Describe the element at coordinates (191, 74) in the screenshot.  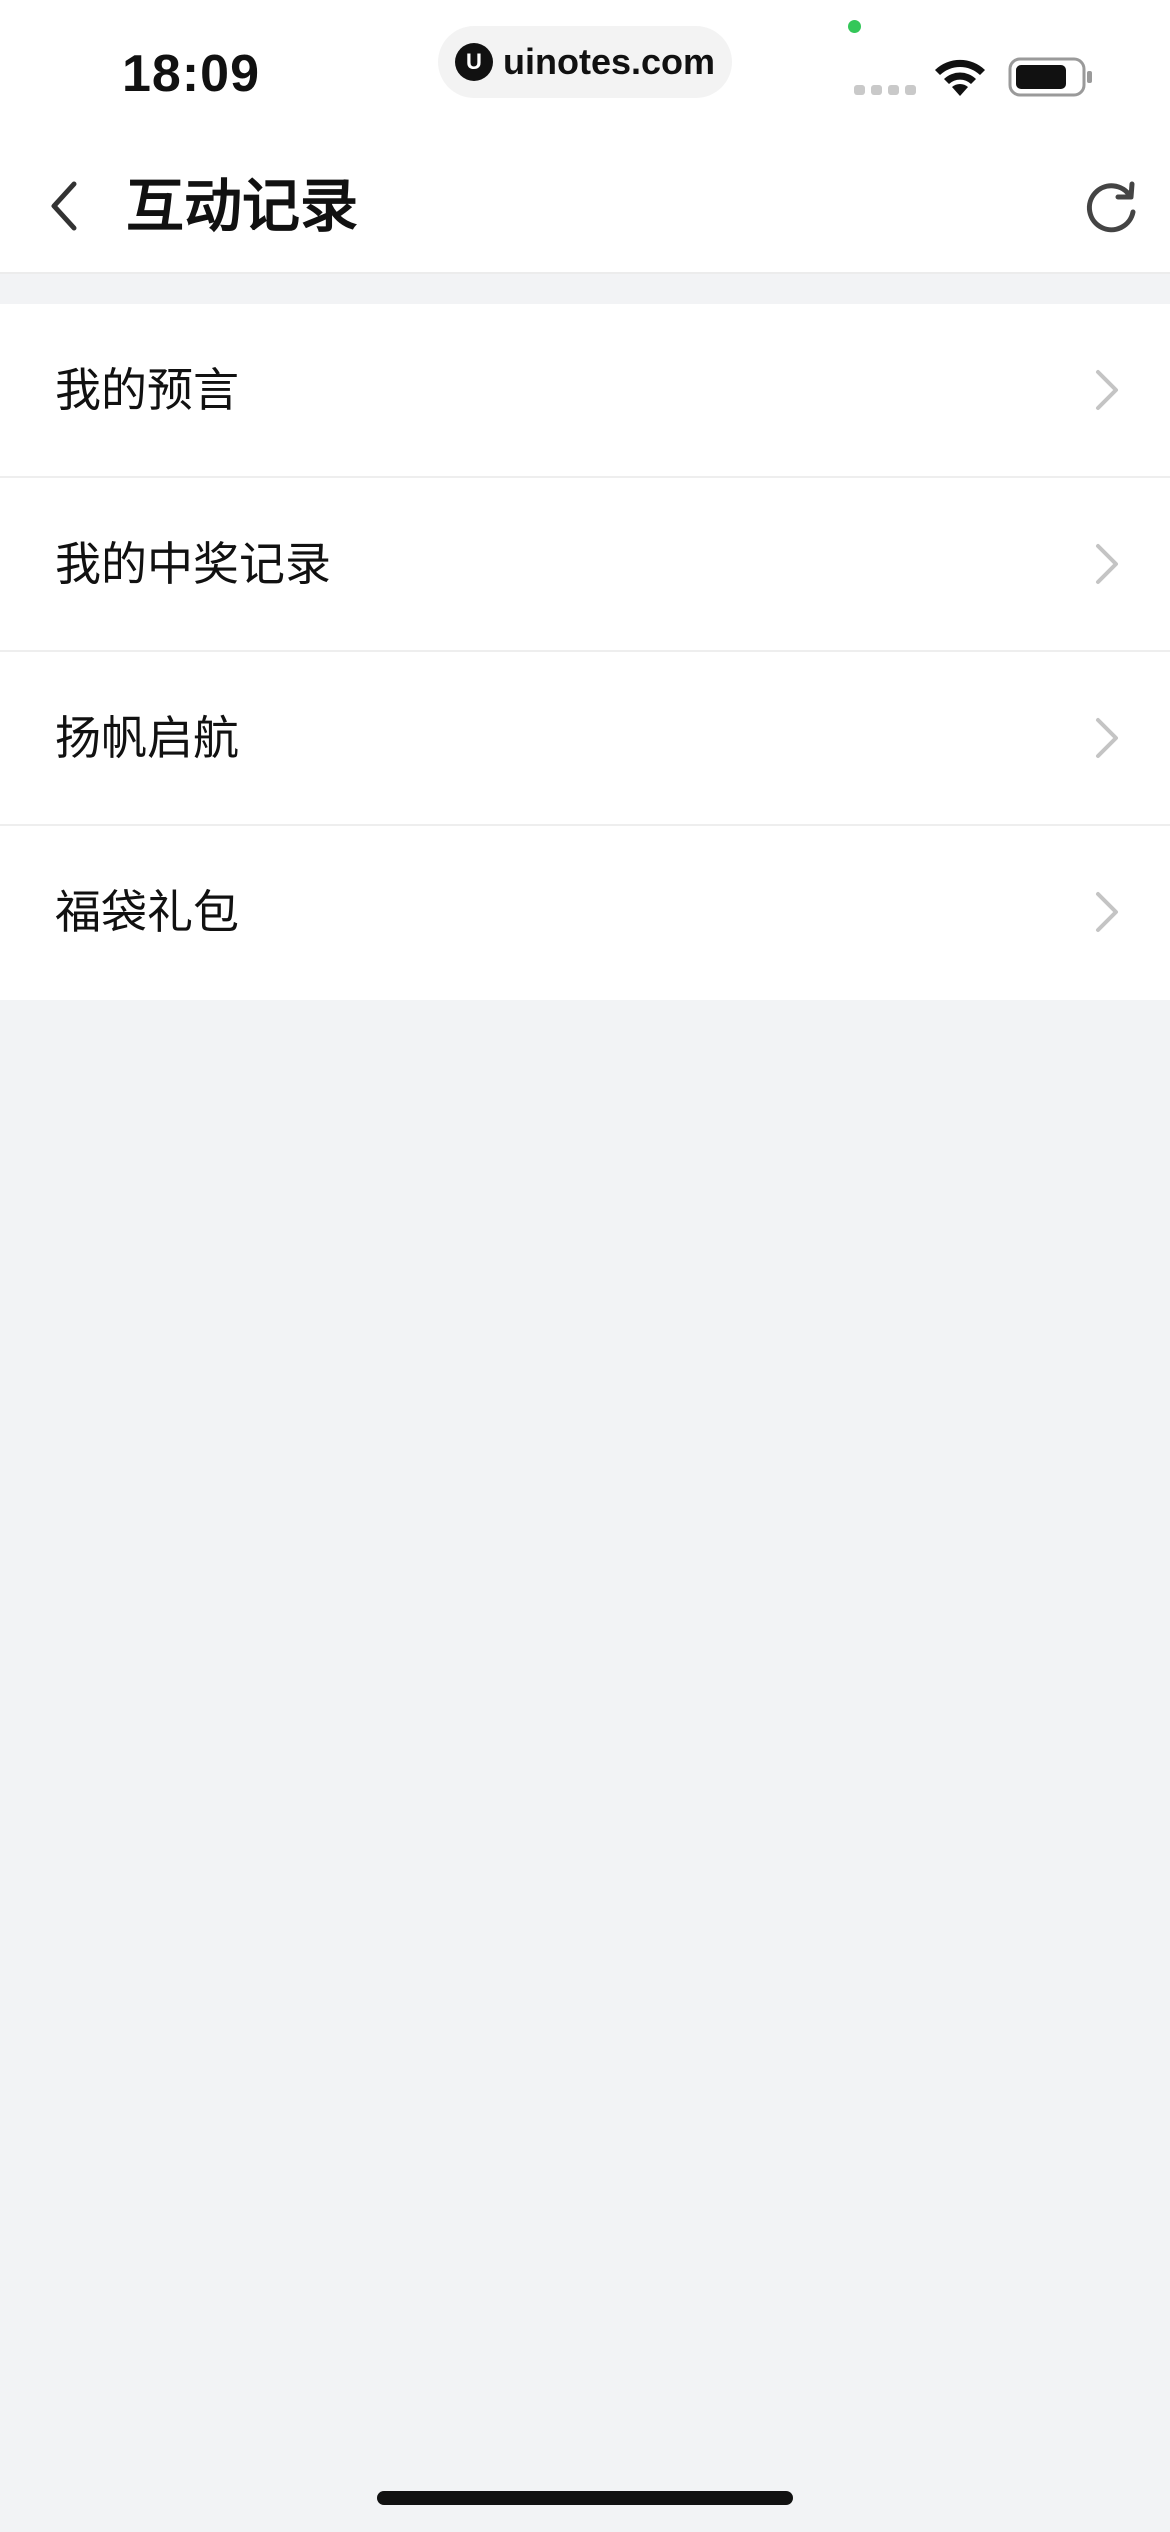
I see `status-time: 18:09` at that location.